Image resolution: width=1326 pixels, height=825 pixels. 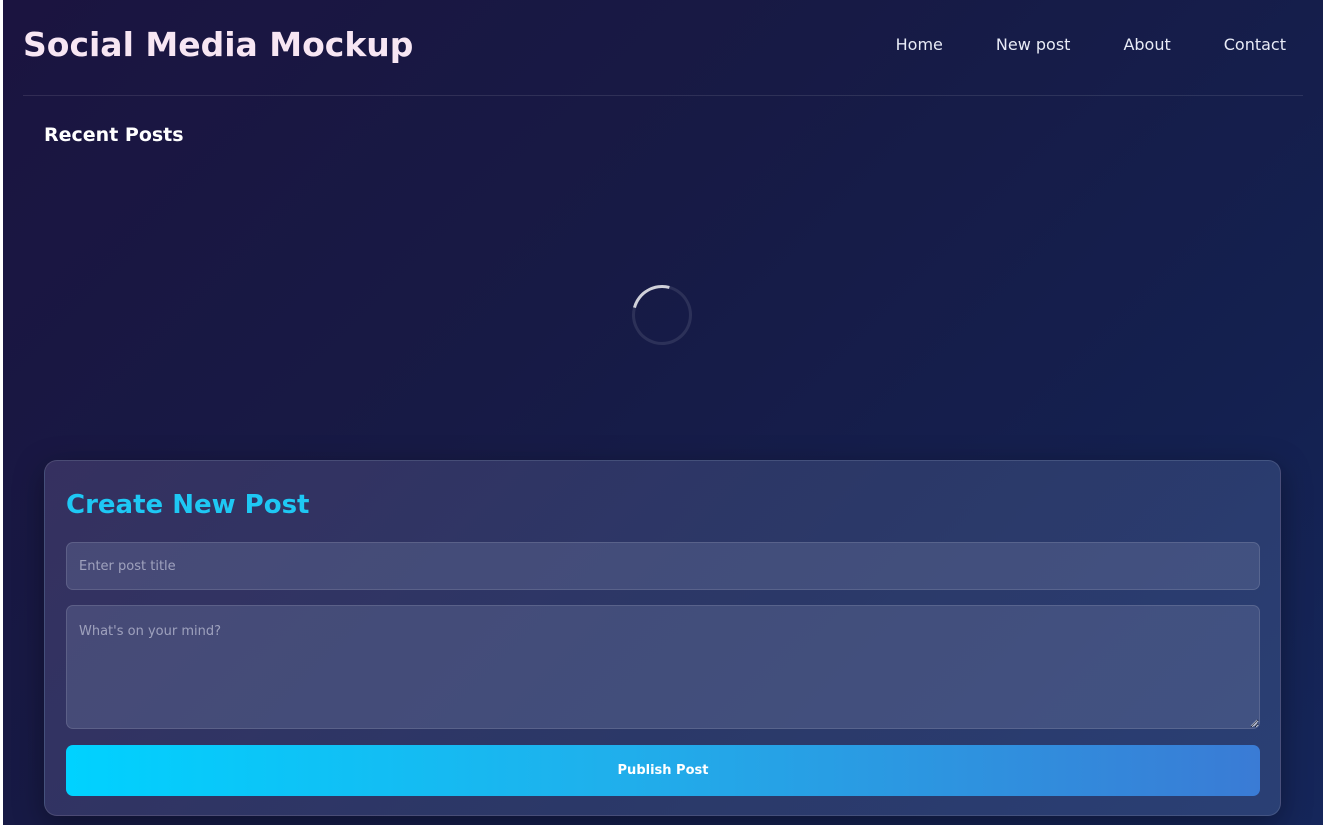 What do you see at coordinates (188, 505) in the screenshot?
I see `create-post-heading: Create New Post` at bounding box center [188, 505].